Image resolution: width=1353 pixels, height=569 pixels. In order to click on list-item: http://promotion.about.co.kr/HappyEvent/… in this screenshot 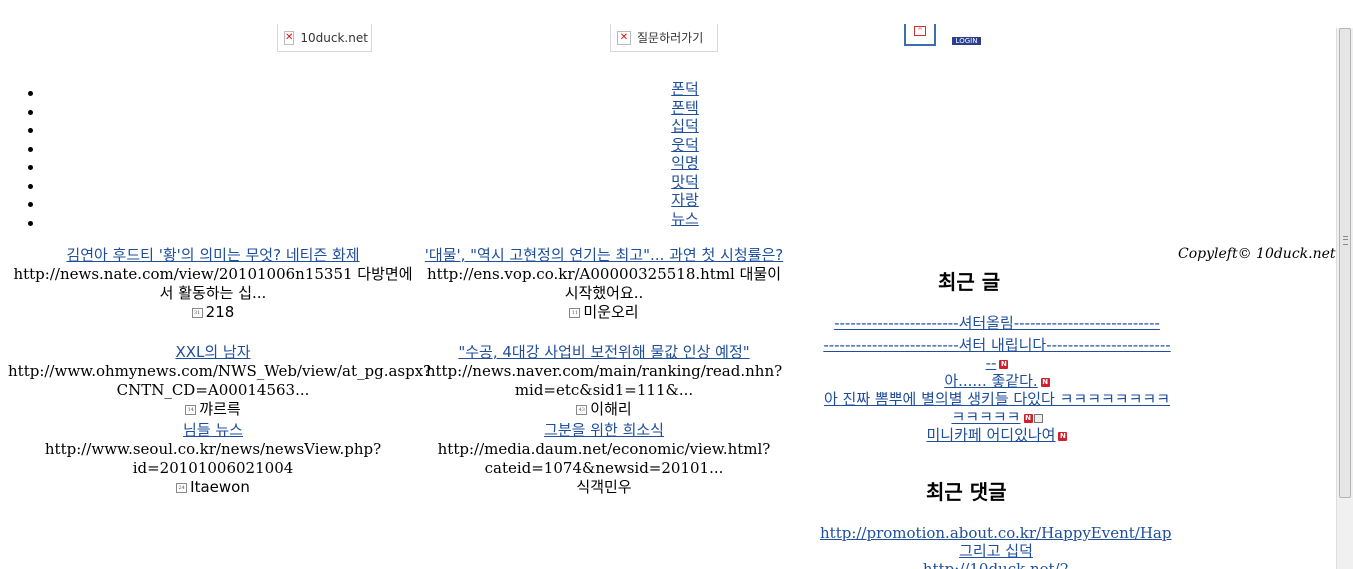, I will do `click(996, 533)`.